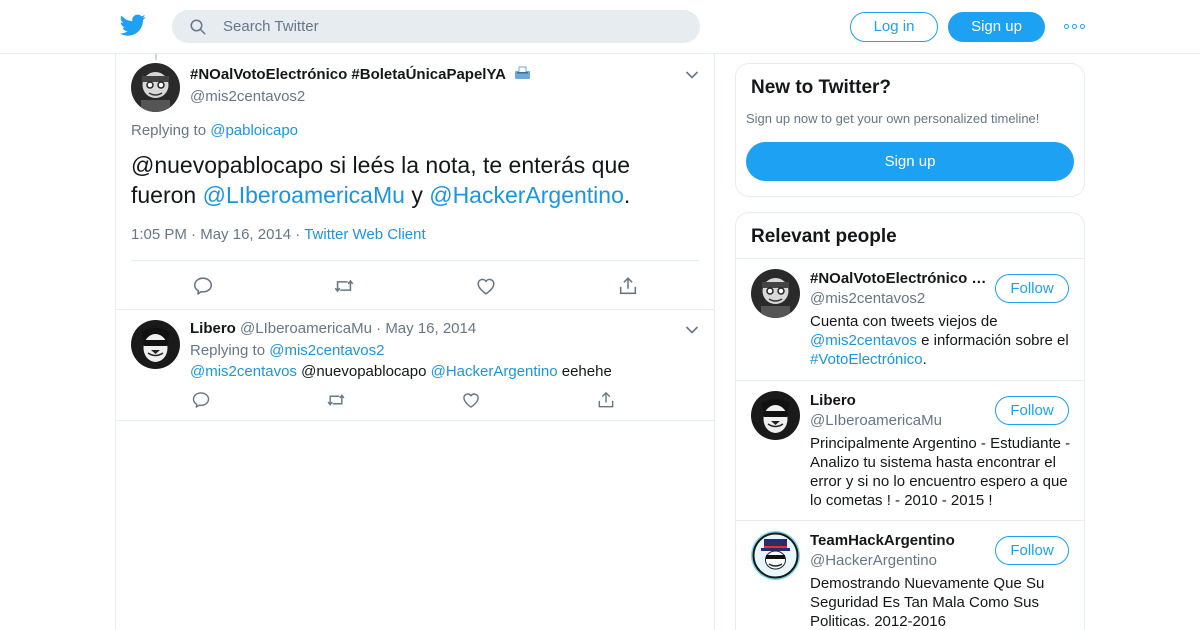 This screenshot has width=1200, height=630. What do you see at coordinates (364, 234) in the screenshot?
I see `client-link: Twitter Web Client` at bounding box center [364, 234].